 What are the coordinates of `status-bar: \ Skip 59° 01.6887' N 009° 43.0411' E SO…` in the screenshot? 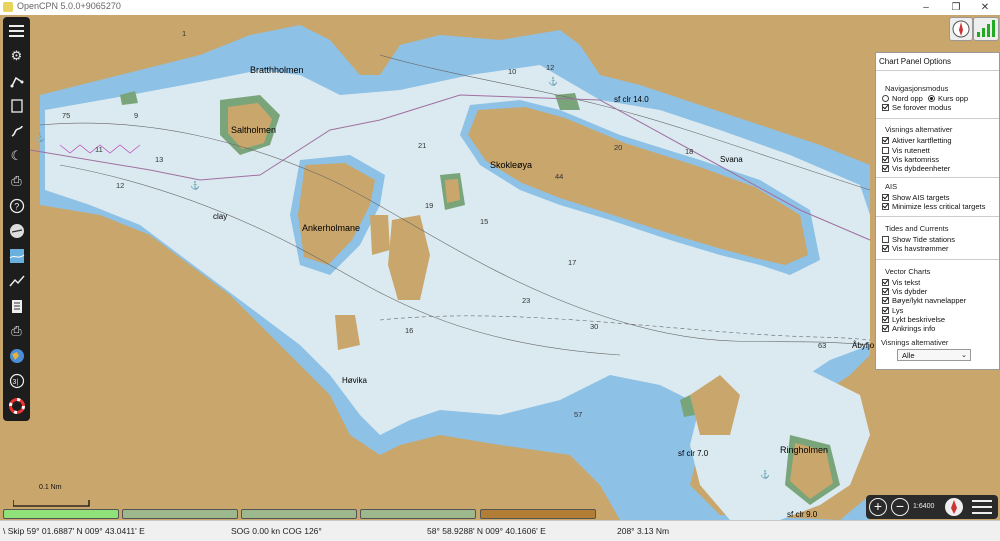 It's located at (500, 530).